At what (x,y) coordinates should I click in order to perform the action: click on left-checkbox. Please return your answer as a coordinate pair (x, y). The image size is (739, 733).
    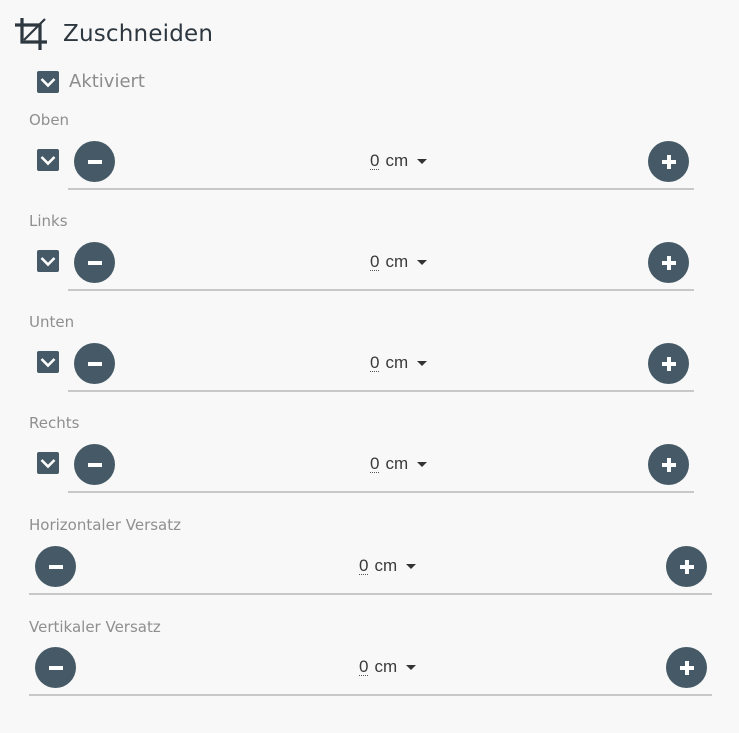
    Looking at the image, I should click on (48, 261).